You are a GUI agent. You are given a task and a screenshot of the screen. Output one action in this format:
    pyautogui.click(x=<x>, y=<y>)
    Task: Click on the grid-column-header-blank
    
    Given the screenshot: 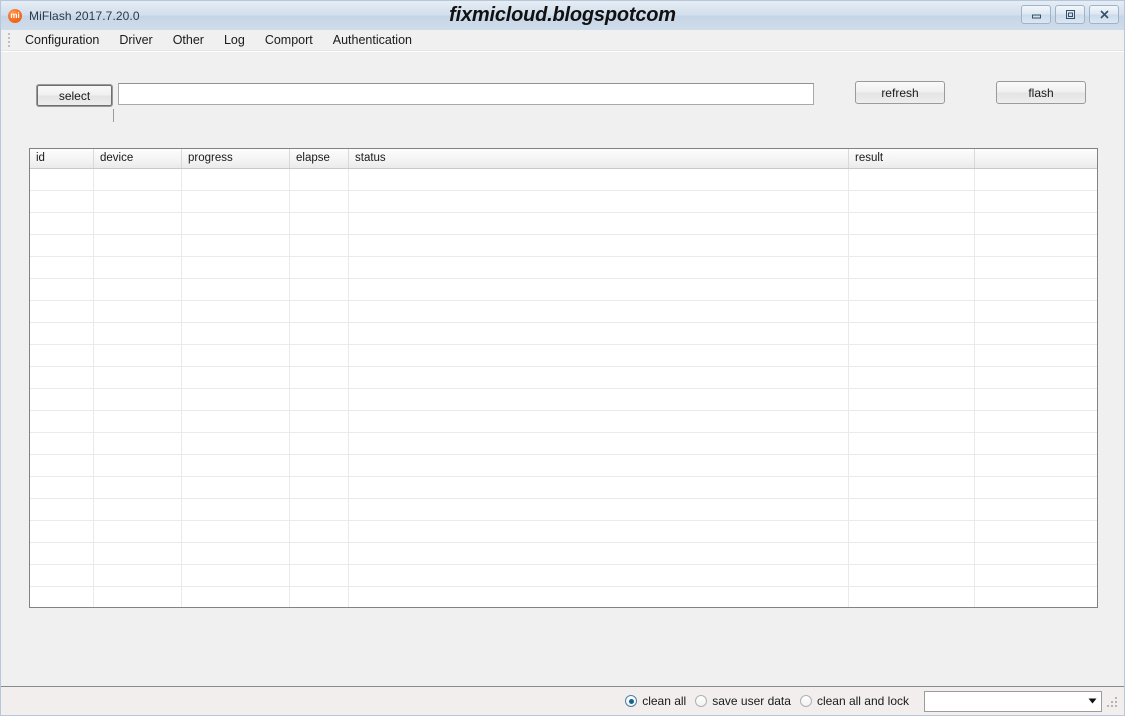 What is the action you would take?
    pyautogui.click(x=1036, y=158)
    